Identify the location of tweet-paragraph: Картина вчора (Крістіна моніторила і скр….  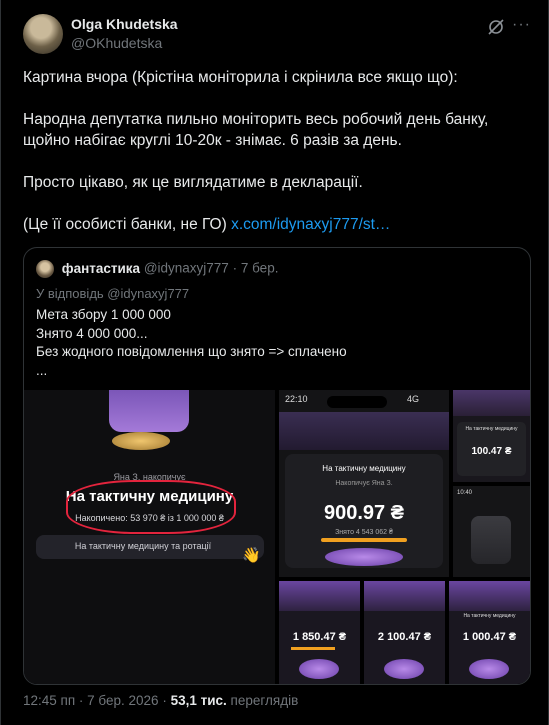
(240, 77).